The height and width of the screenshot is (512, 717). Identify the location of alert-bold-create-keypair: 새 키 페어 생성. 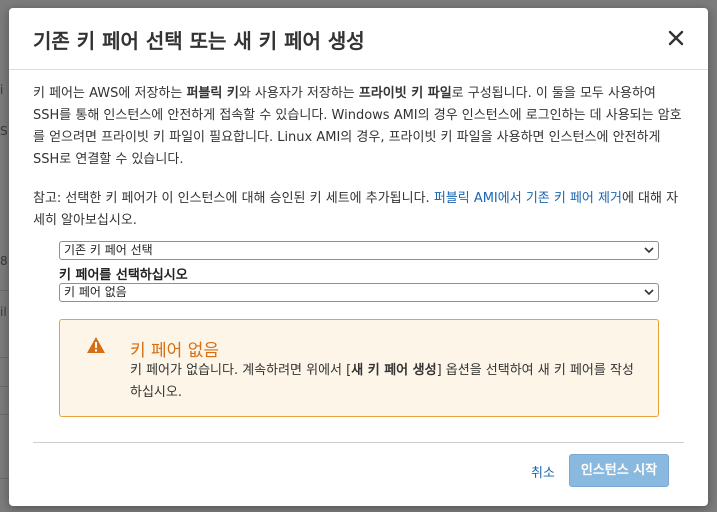
(394, 370).